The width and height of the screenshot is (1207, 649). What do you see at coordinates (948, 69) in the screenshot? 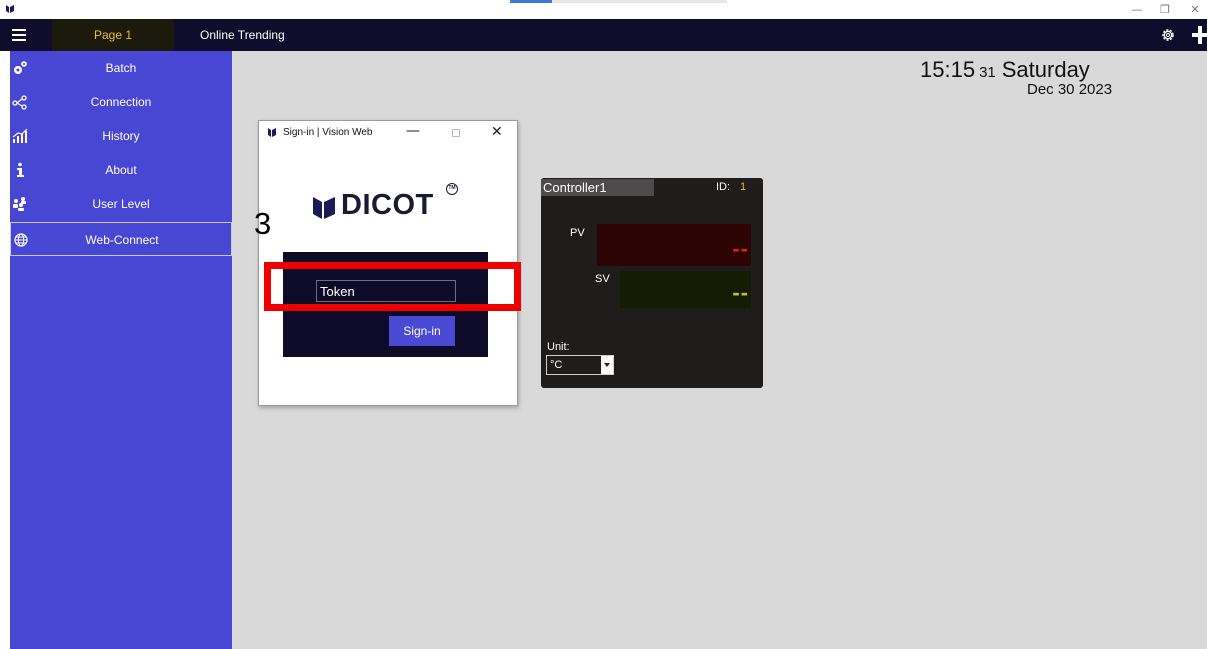
I see `clock-hours-minutes: 15:15` at bounding box center [948, 69].